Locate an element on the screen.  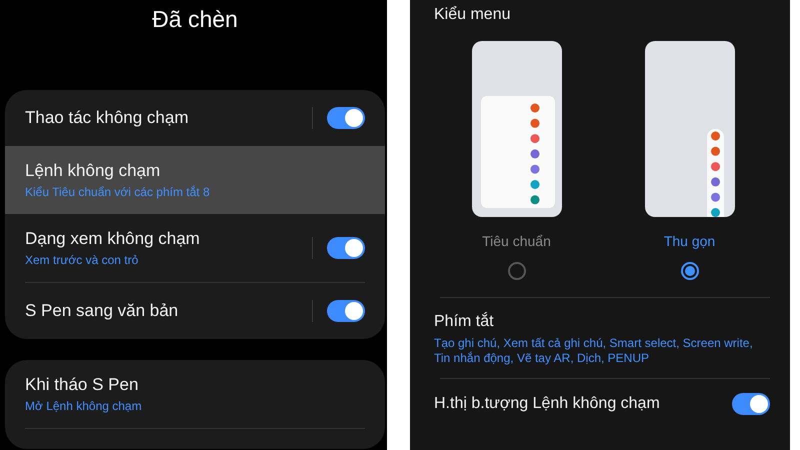
setting-row: Dạng xem không chạm Xem trước và con trỏ is located at coordinates (195, 248).